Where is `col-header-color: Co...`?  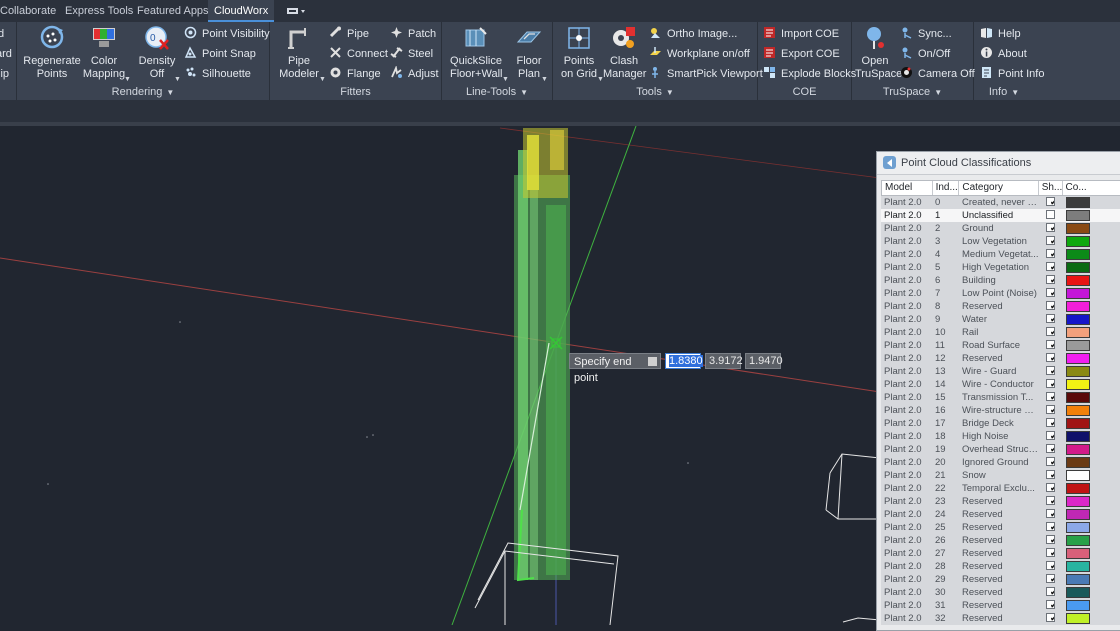
col-header-color: Co... is located at coordinates (1091, 188).